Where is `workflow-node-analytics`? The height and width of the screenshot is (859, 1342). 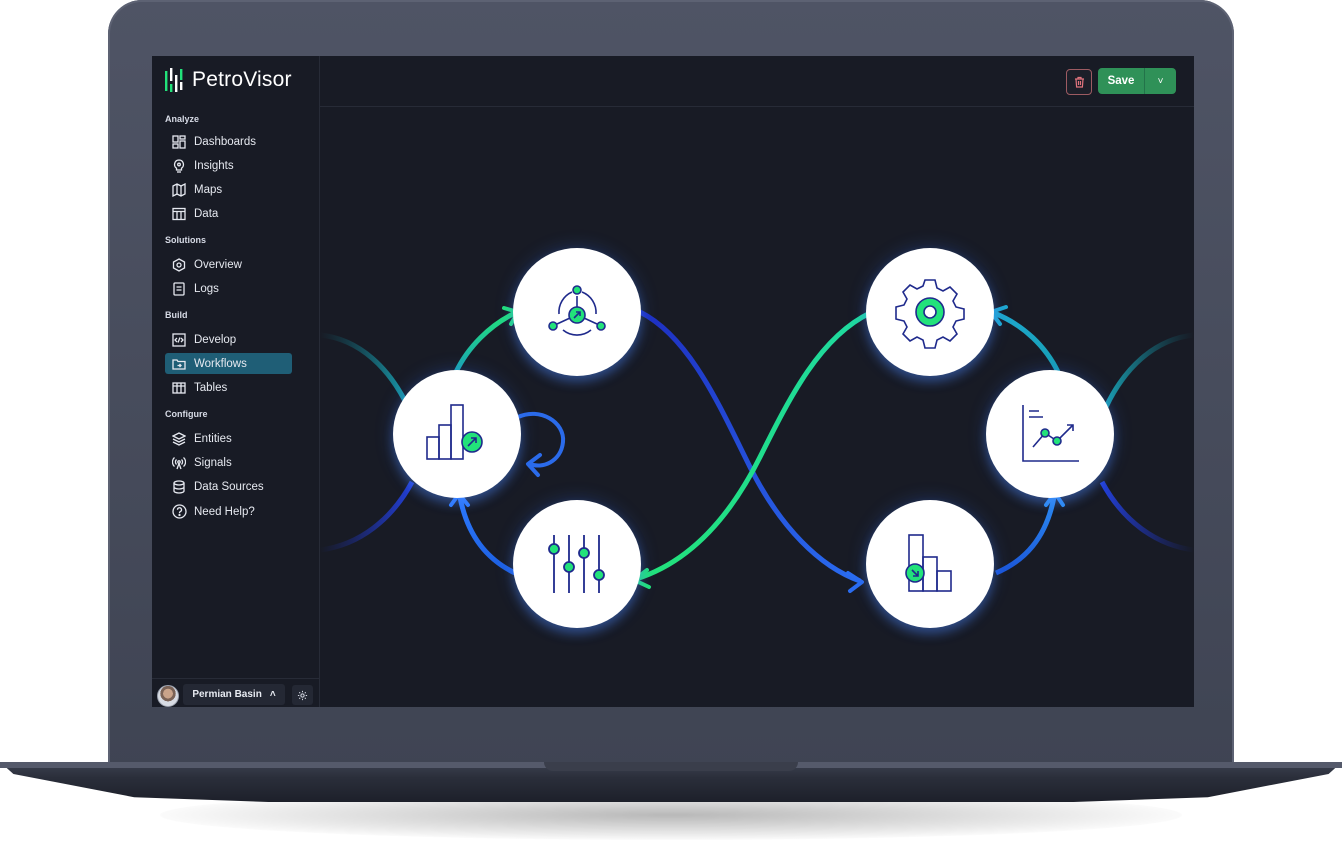 workflow-node-analytics is located at coordinates (457, 434).